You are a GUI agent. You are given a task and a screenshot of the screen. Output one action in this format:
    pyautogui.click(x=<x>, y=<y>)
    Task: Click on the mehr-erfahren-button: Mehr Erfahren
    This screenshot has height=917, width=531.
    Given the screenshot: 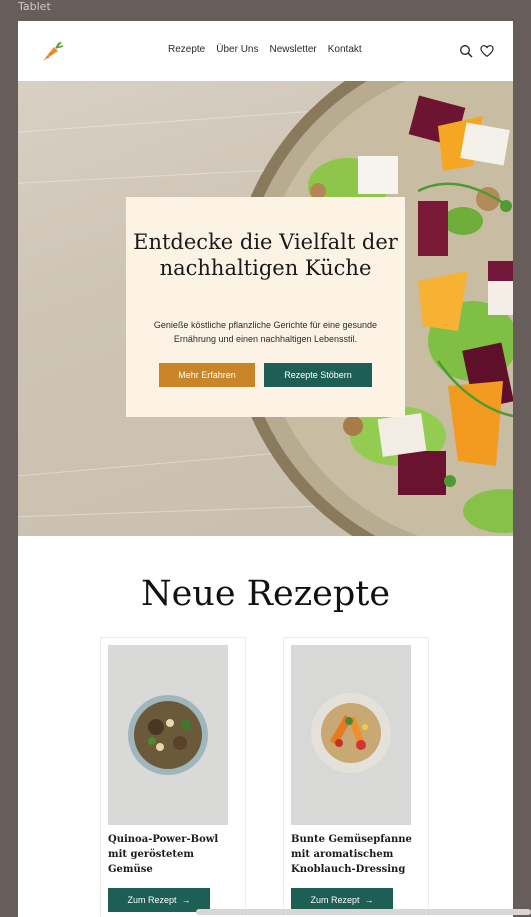 What is the action you would take?
    pyautogui.click(x=207, y=375)
    